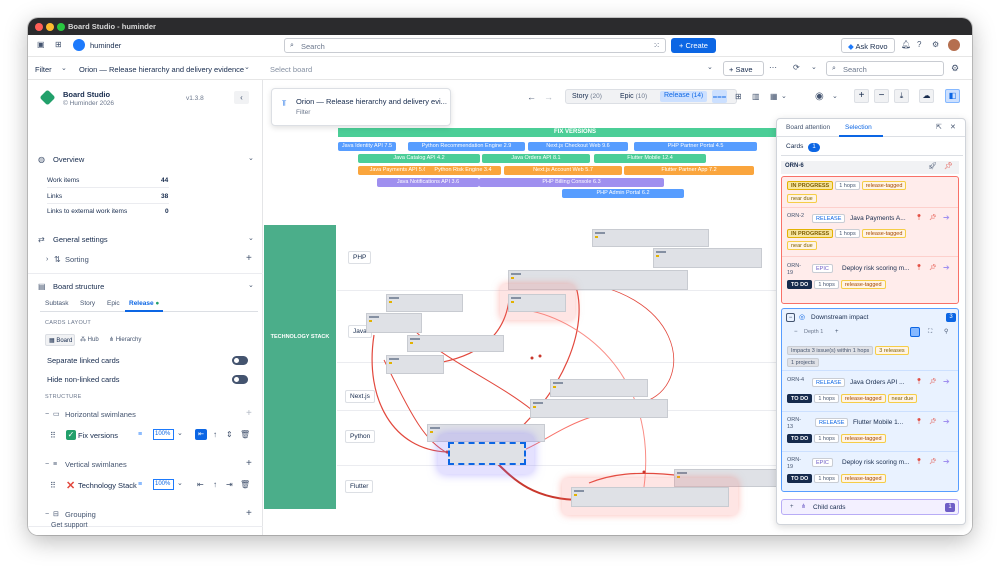 The height and width of the screenshot is (571, 999). What do you see at coordinates (756, 97) in the screenshot?
I see `layout-icon: ▥` at bounding box center [756, 97].